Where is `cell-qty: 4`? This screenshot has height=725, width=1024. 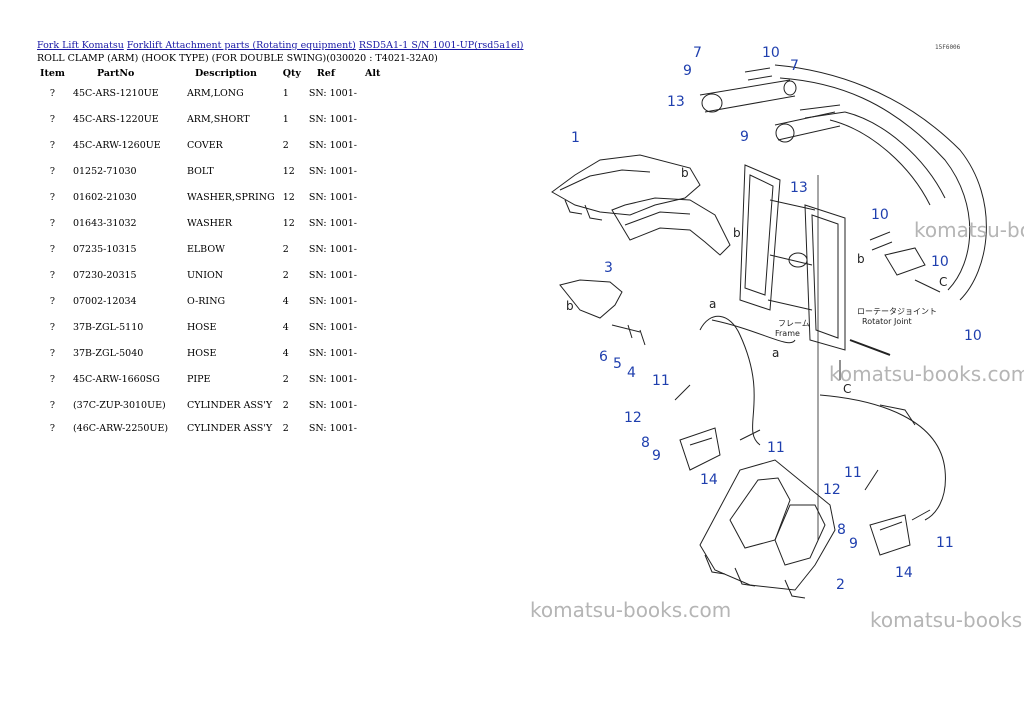
cell-qty: 4 is located at coordinates (285, 327).